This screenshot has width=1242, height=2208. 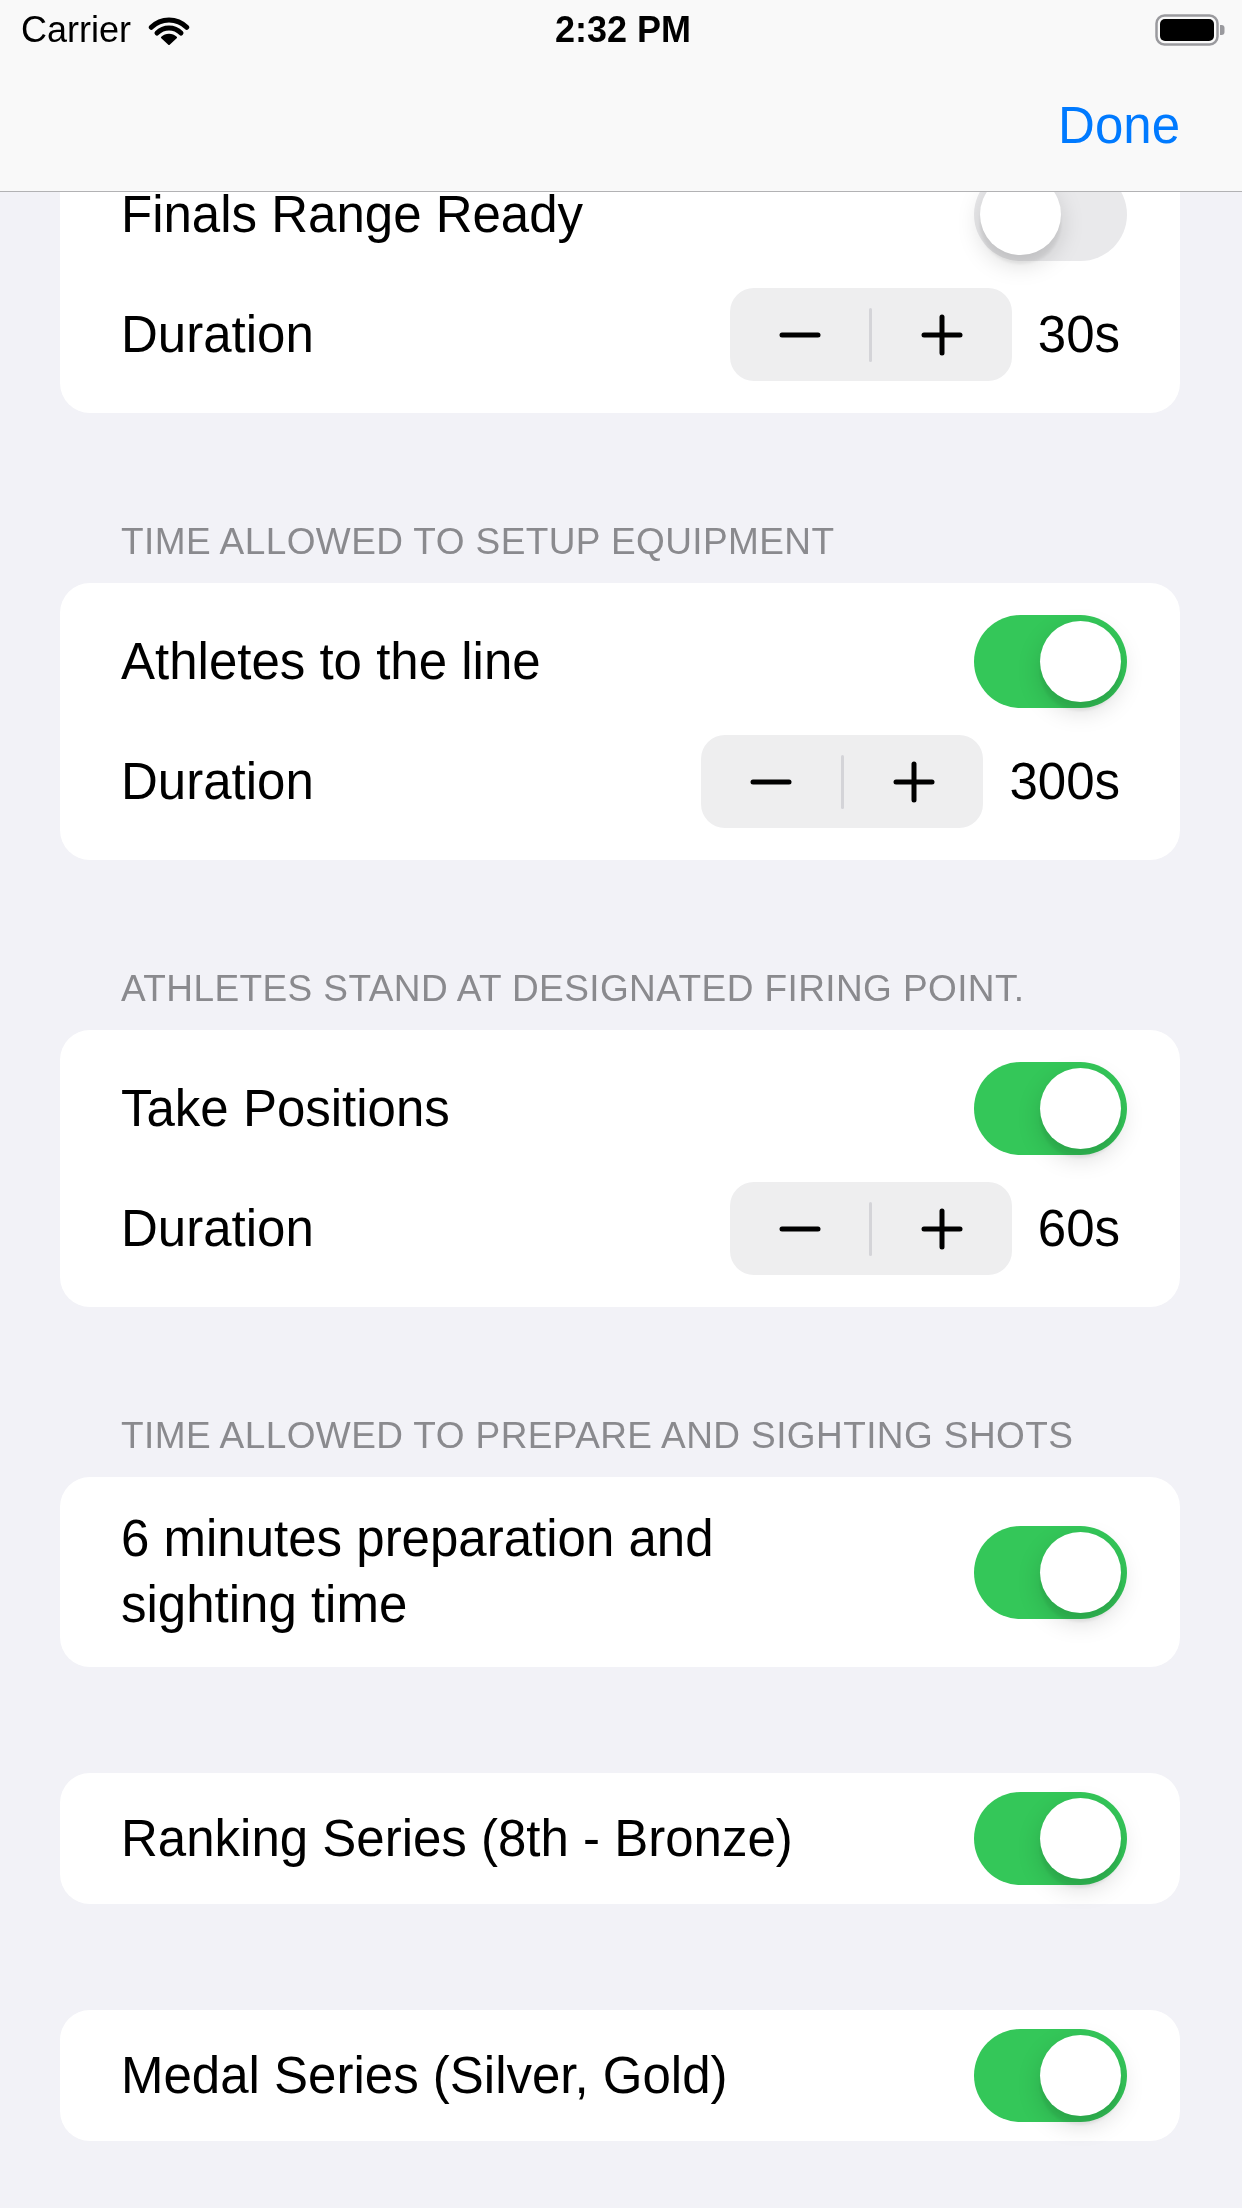 I want to click on section-header: TIME ALLOWED TO SETUP EQUIPMENT, so click(x=478, y=542).